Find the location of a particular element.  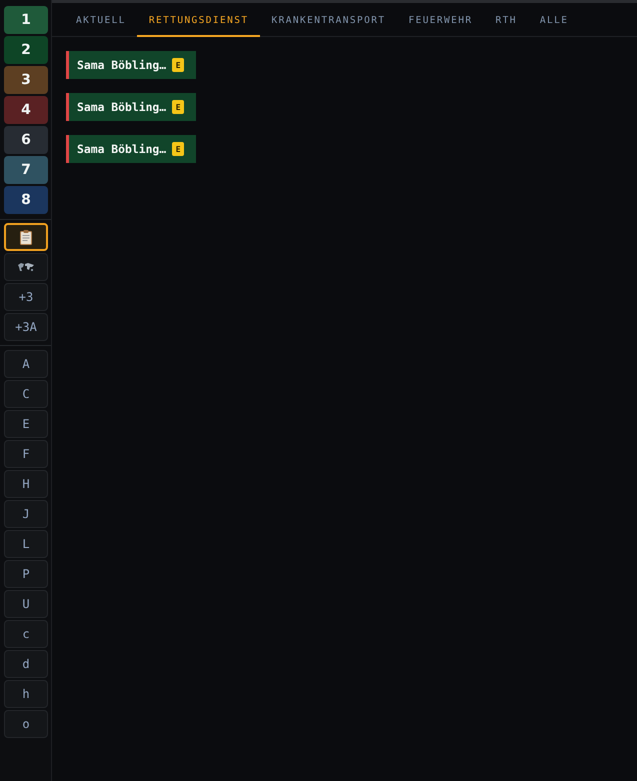

world-map-icon is located at coordinates (26, 267).